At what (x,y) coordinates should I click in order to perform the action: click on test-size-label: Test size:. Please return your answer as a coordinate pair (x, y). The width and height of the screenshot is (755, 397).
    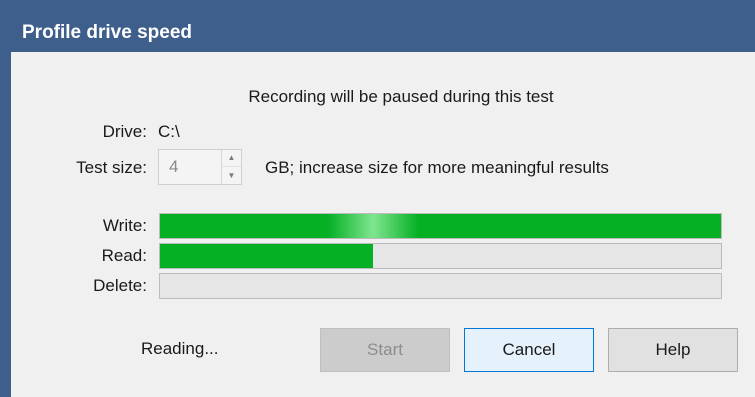
    Looking at the image, I should click on (111, 167).